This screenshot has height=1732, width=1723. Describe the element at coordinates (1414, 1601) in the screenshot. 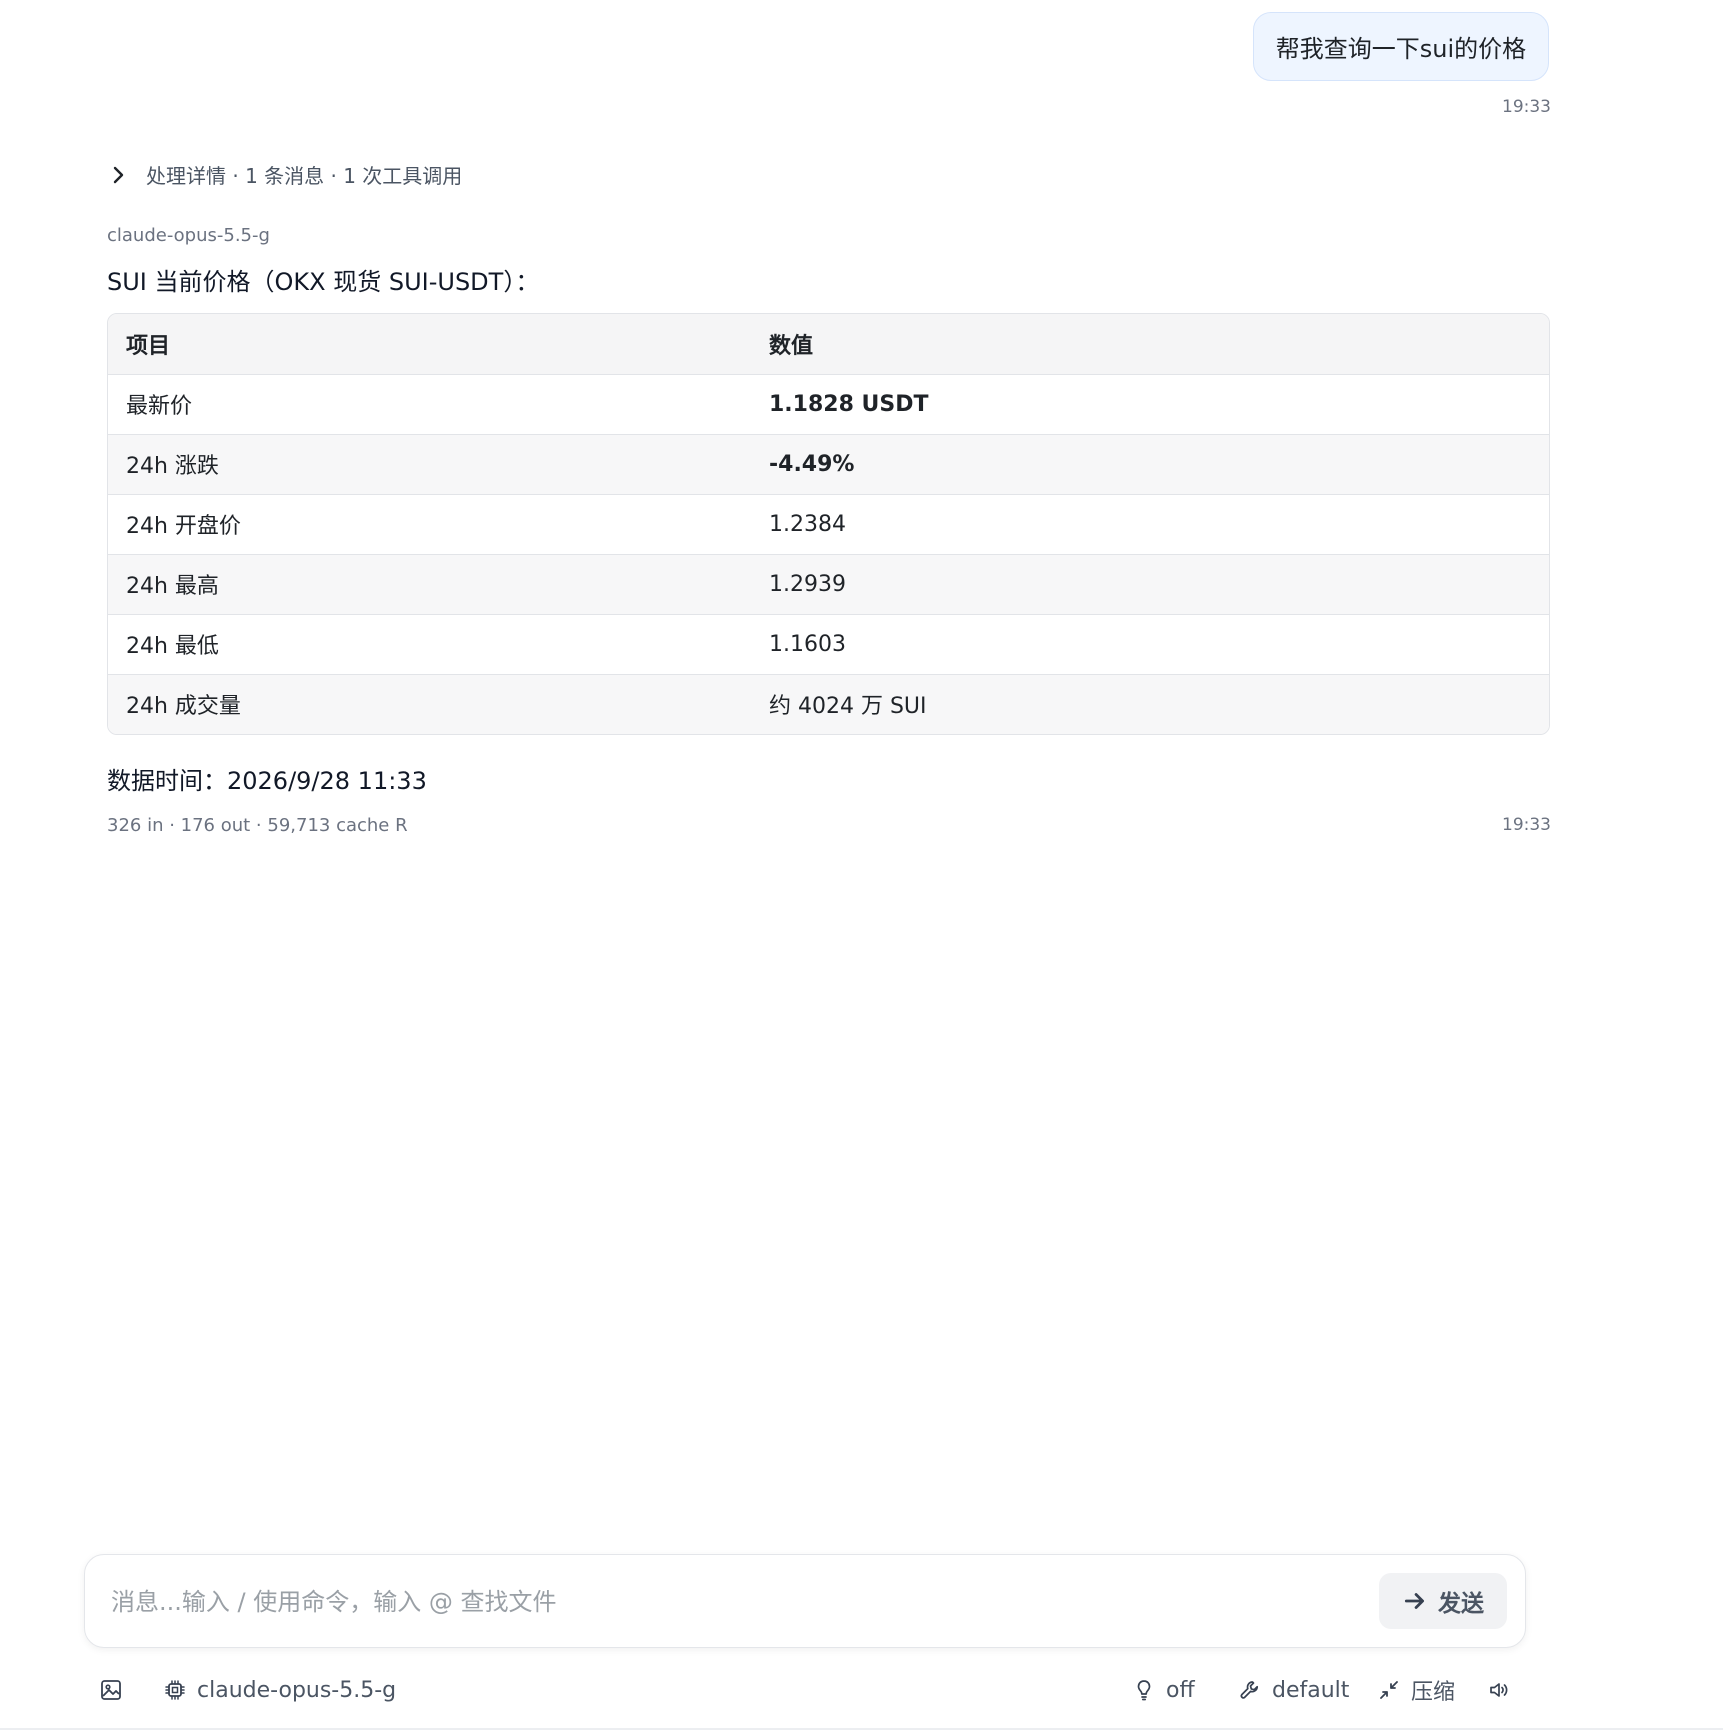

I see `arrow-right-icon` at that location.